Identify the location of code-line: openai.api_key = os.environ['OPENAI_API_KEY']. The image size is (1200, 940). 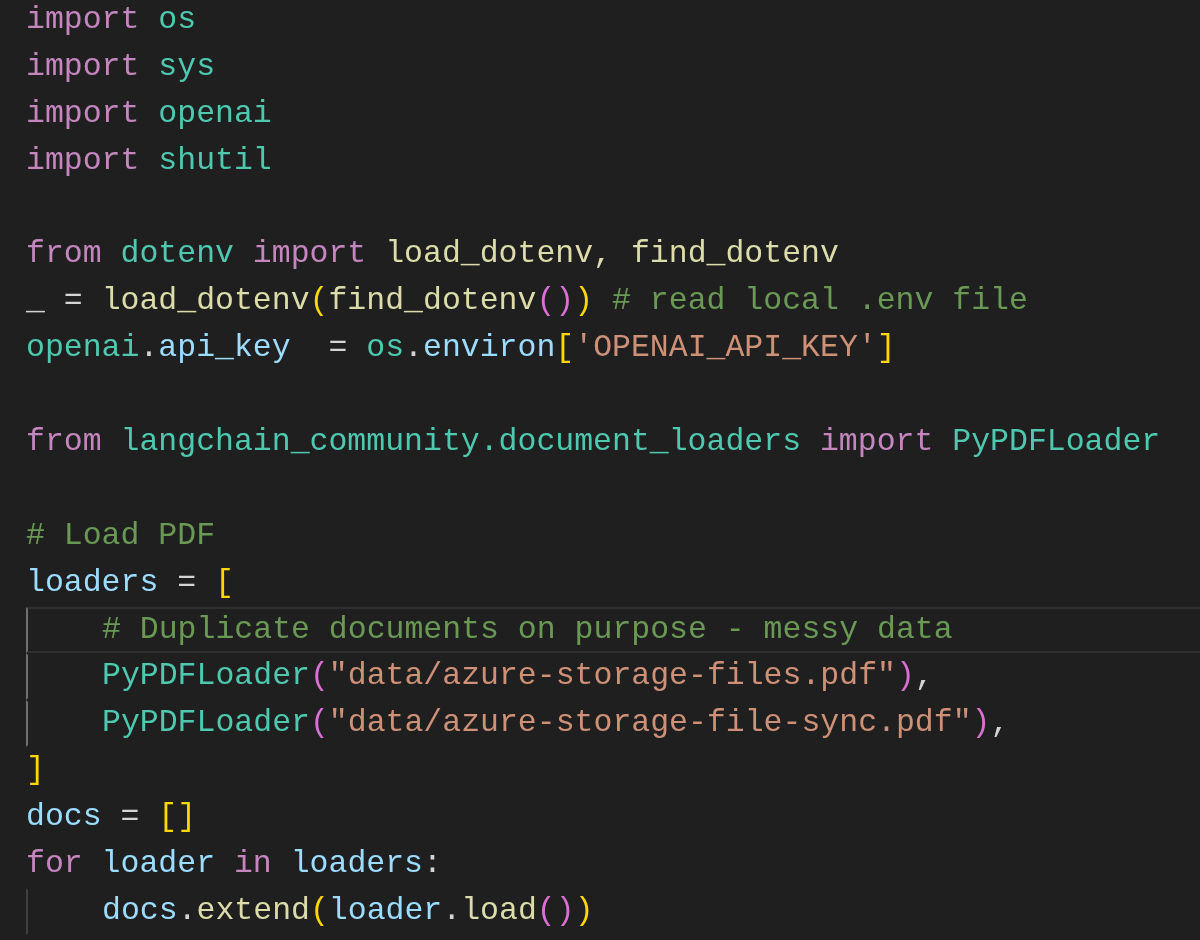
(461, 348).